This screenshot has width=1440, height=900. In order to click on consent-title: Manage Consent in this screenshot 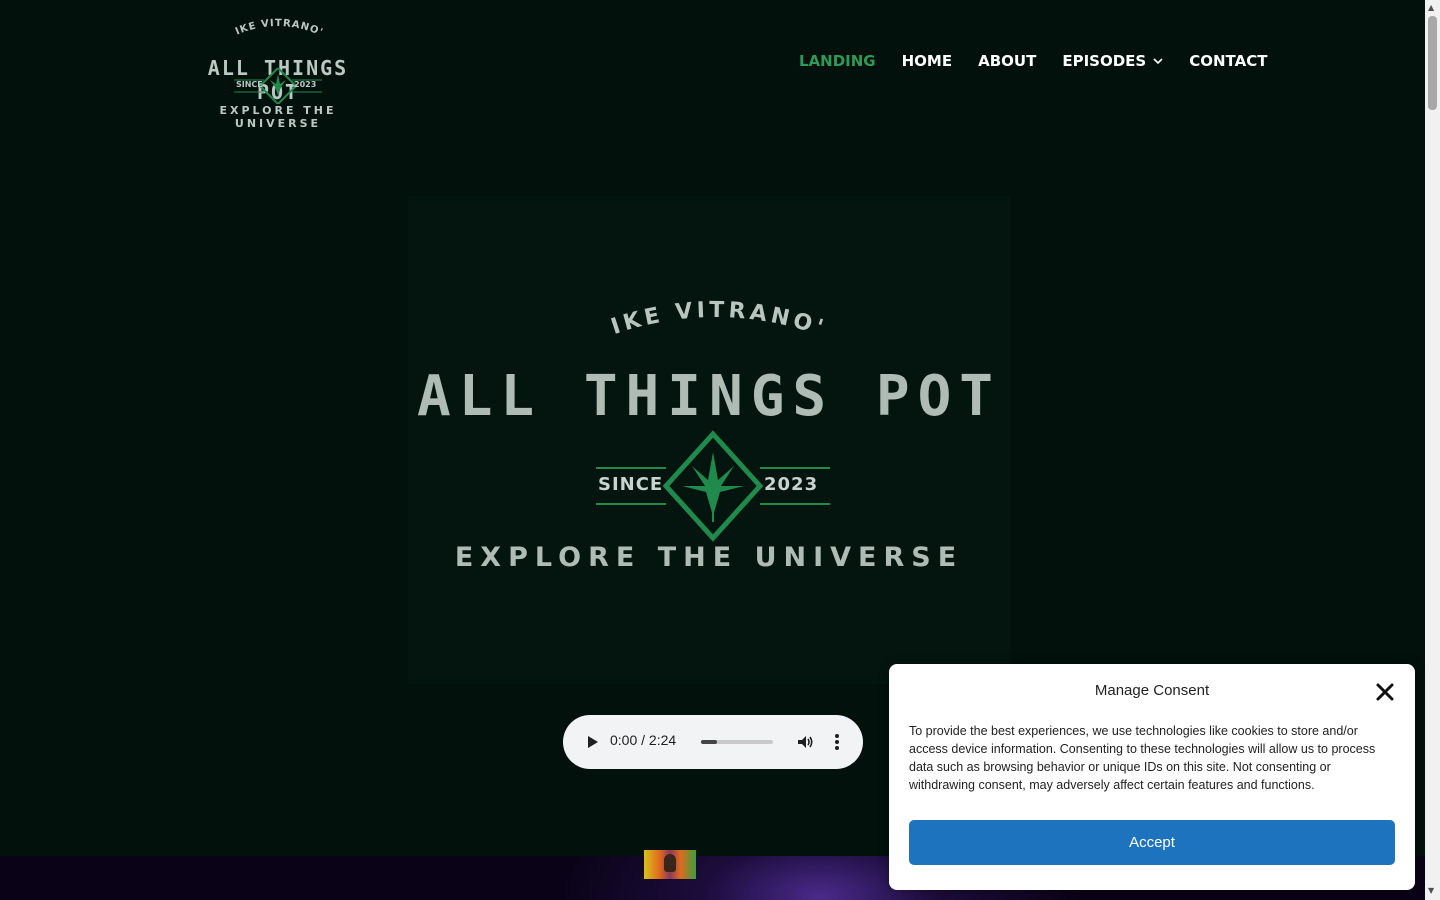, I will do `click(1152, 690)`.